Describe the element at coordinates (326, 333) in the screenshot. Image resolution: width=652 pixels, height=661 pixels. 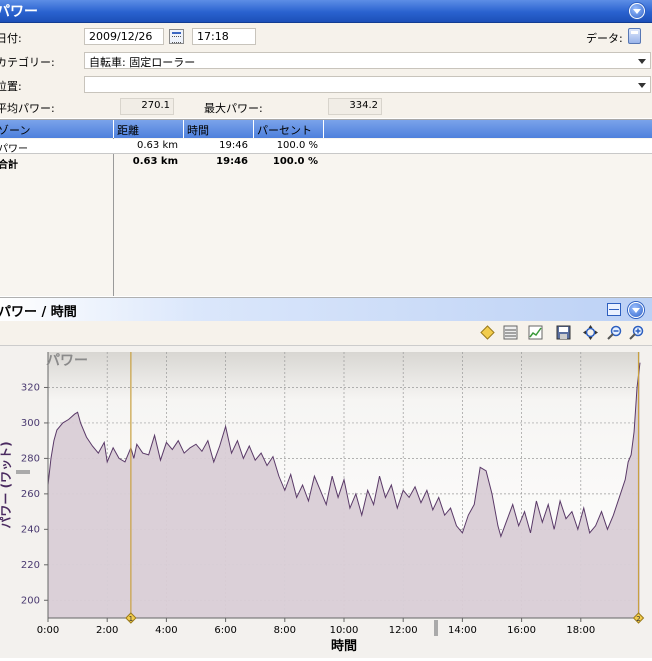
I see `chart-toolbar` at that location.